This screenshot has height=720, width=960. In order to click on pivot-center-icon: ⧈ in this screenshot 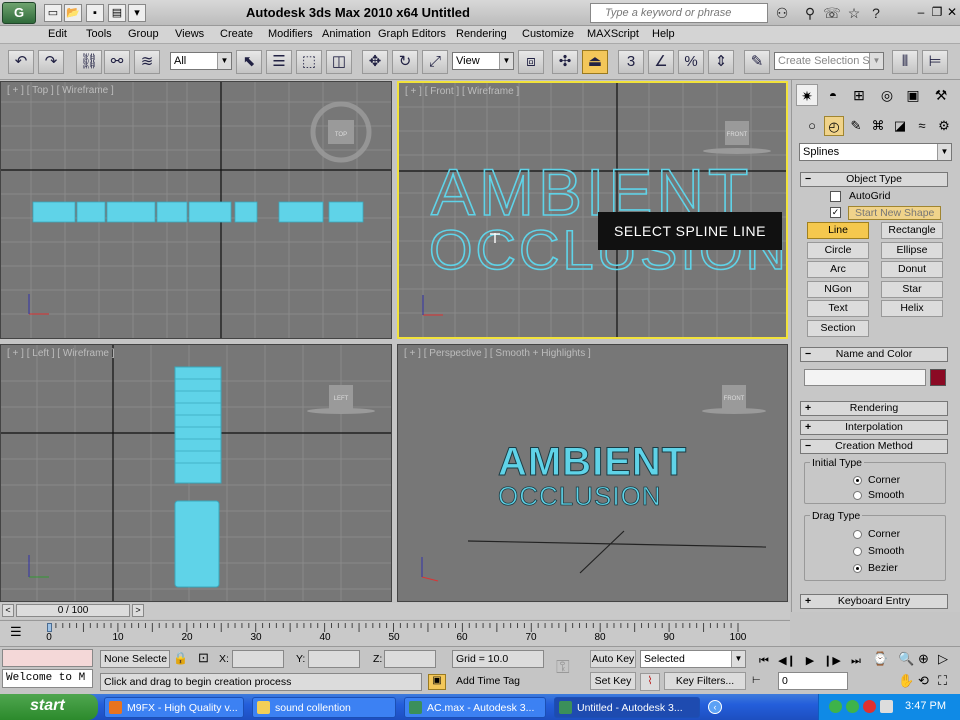, I will do `click(531, 62)`.